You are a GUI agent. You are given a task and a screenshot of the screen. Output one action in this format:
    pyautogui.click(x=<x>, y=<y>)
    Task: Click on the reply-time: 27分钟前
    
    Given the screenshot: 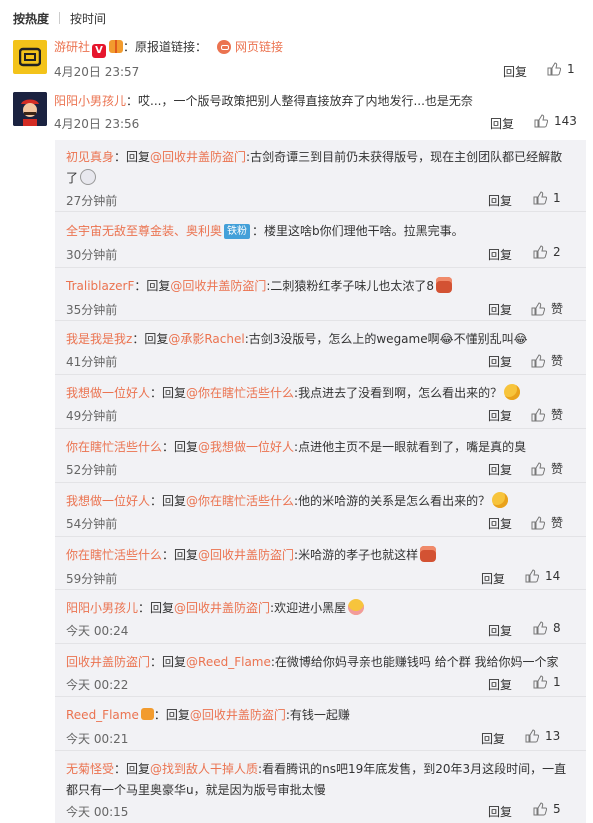 What is the action you would take?
    pyautogui.click(x=92, y=201)
    